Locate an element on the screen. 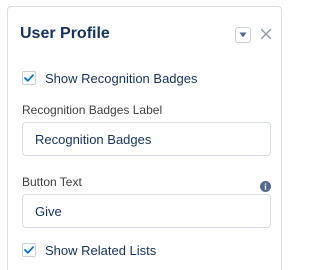 The height and width of the screenshot is (270, 320). close-button is located at coordinates (266, 34).